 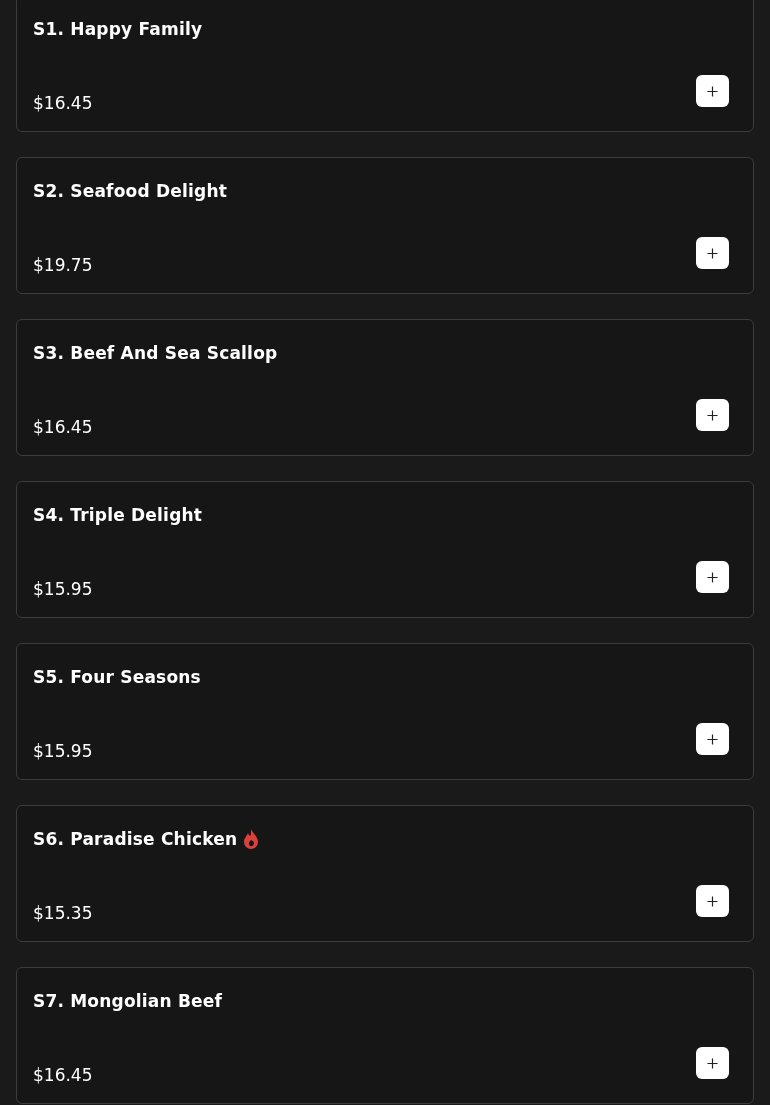 I want to click on menu-item-card: S4. Triple Delight $15.95, so click(x=385, y=549).